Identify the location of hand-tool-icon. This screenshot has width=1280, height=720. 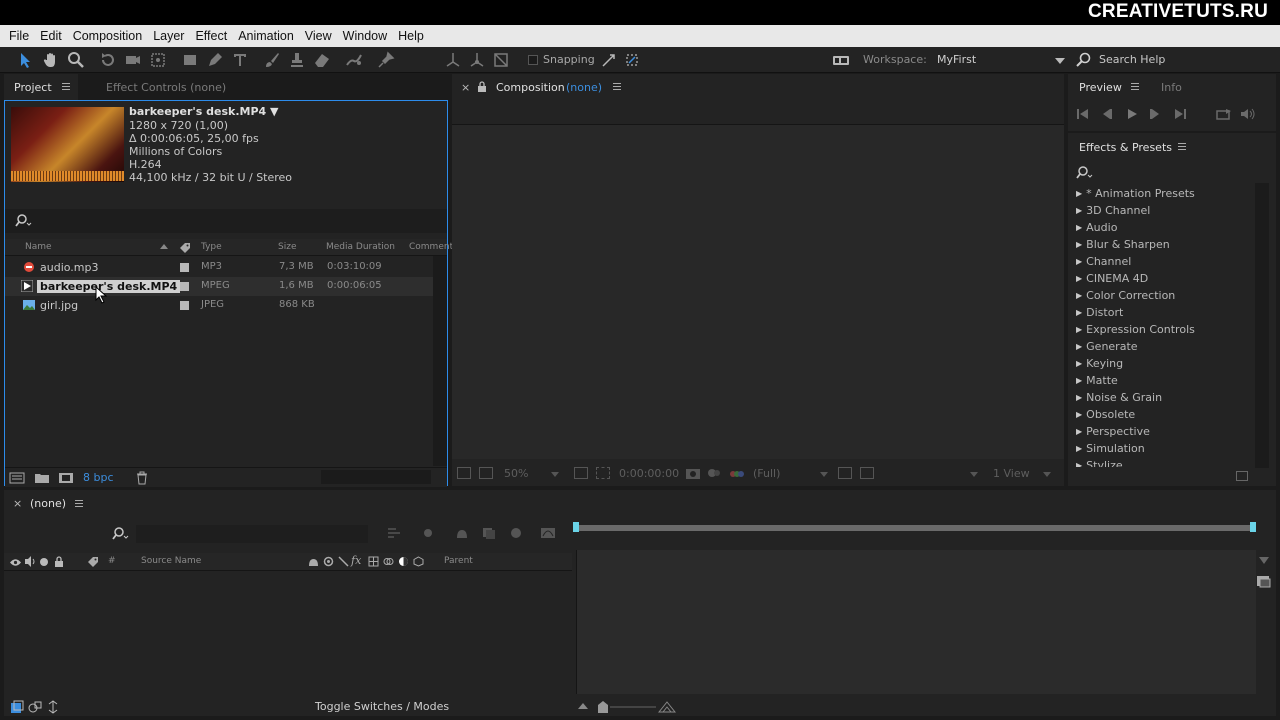
(51, 60).